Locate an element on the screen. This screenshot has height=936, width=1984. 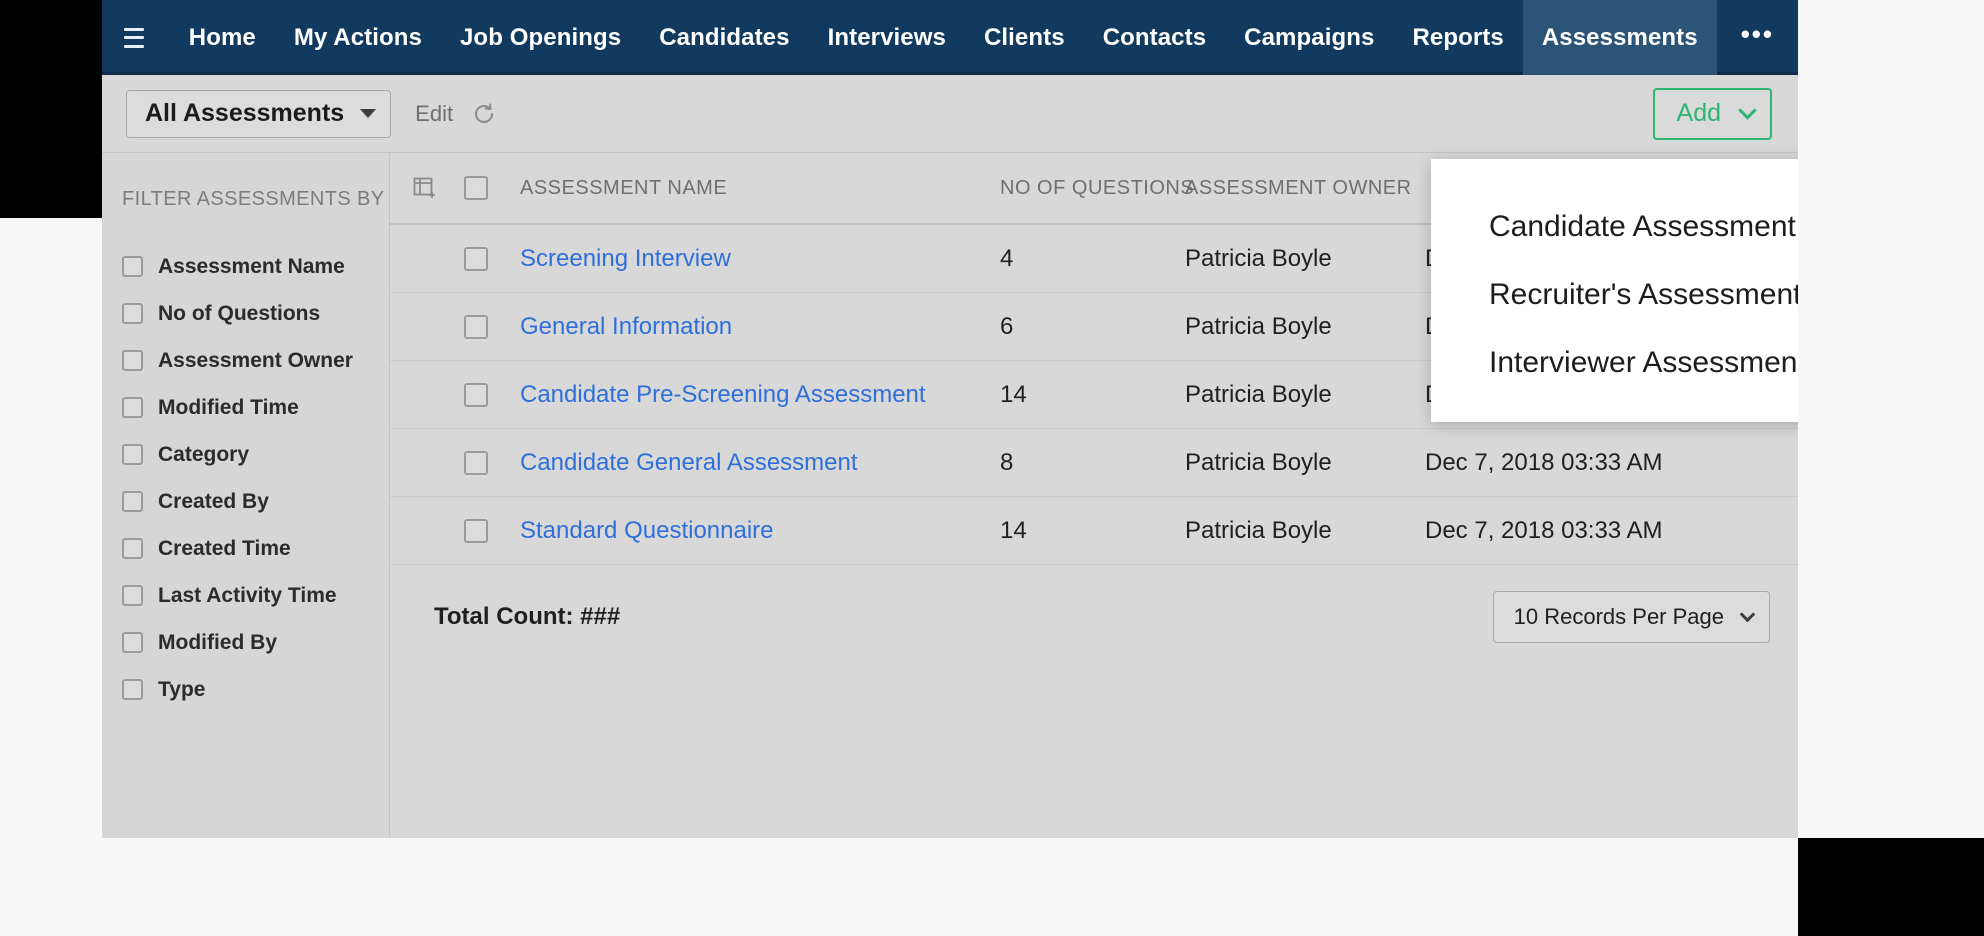
questions-count: 8 is located at coordinates (1007, 462).